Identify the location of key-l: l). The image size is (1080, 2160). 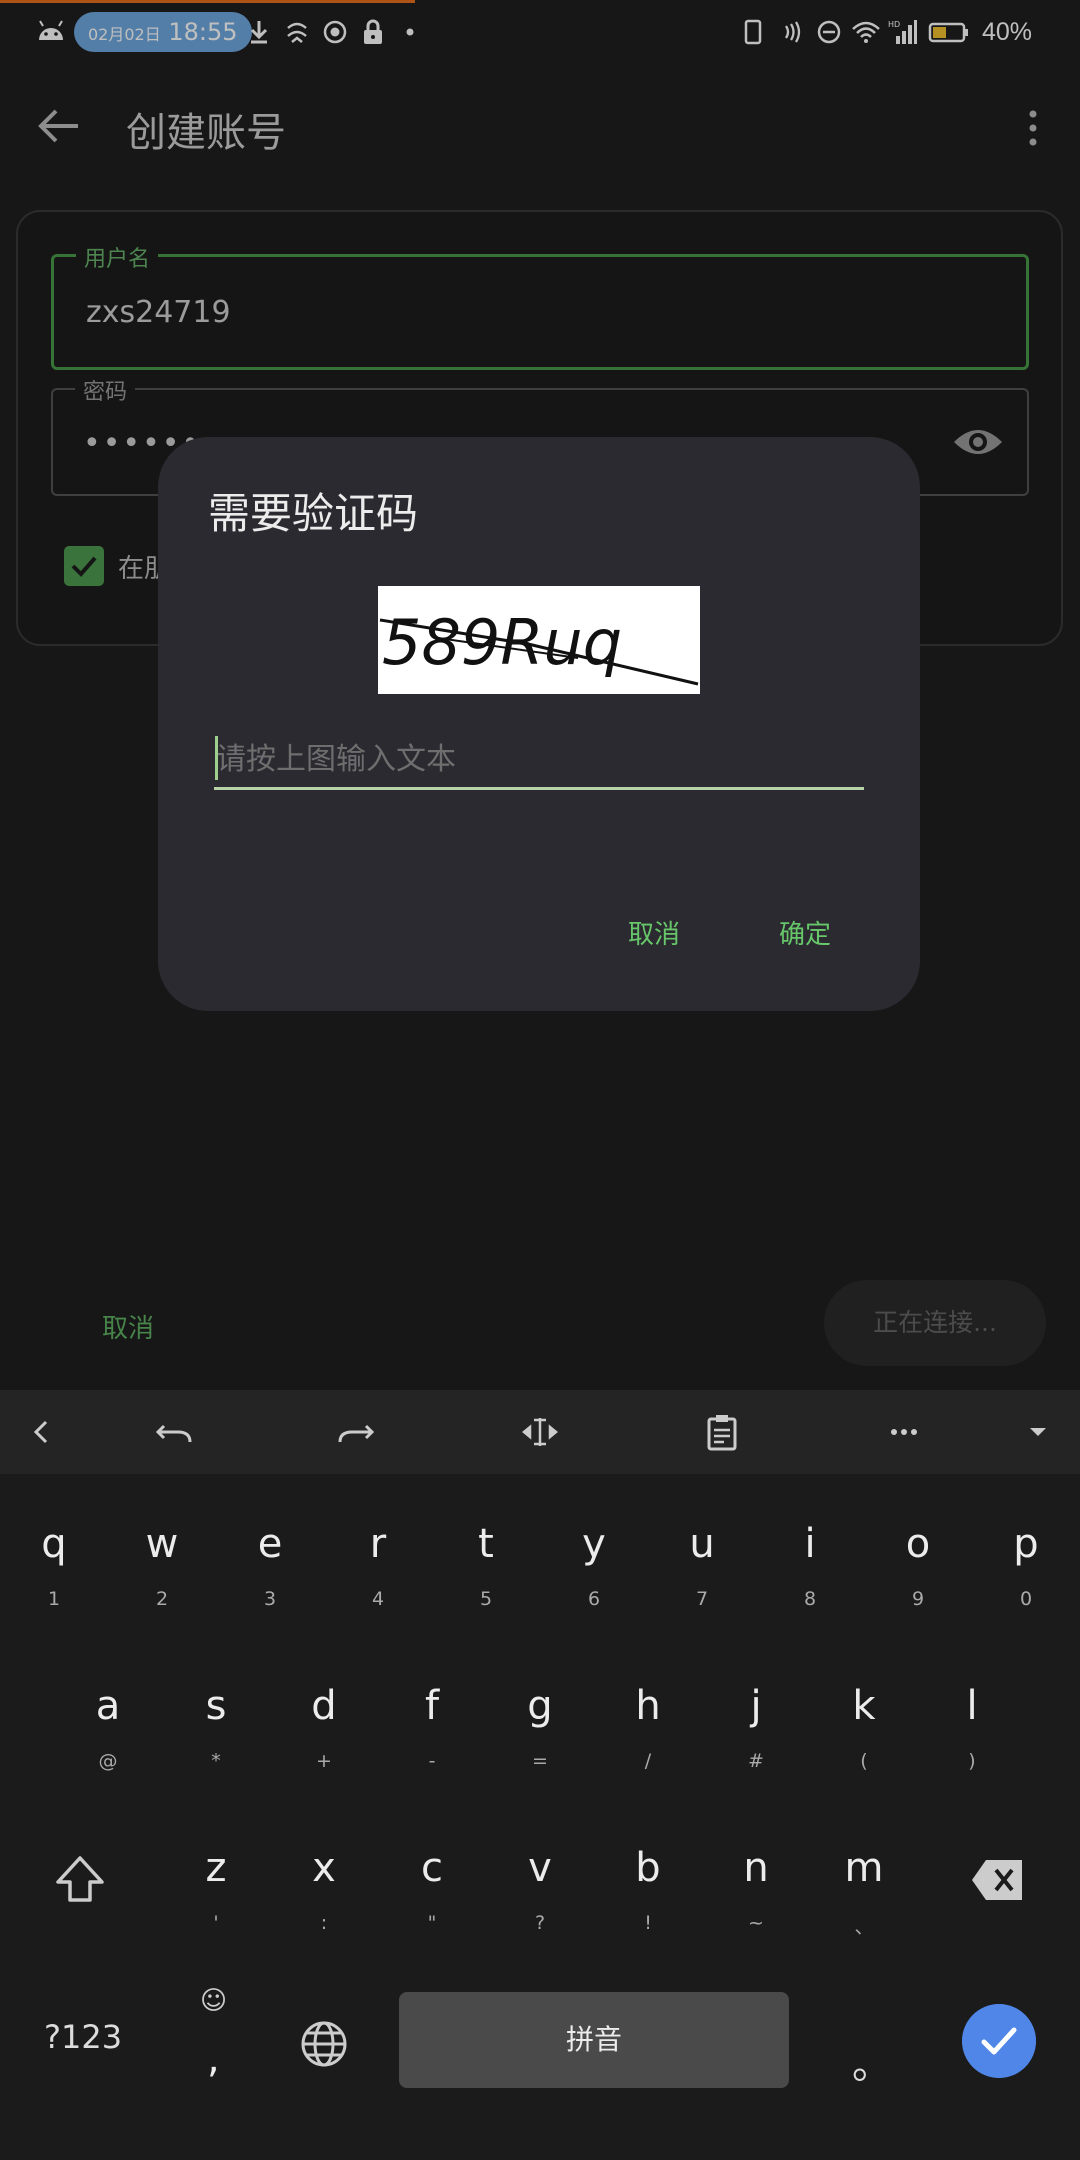
(972, 1741).